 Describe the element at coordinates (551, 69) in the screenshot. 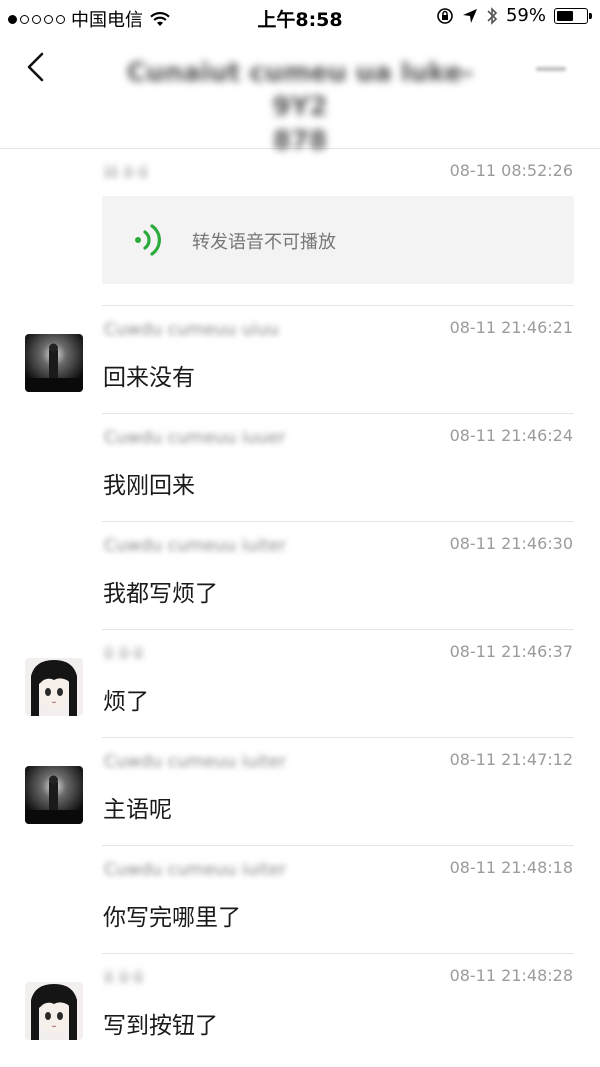

I see `more-icon` at that location.